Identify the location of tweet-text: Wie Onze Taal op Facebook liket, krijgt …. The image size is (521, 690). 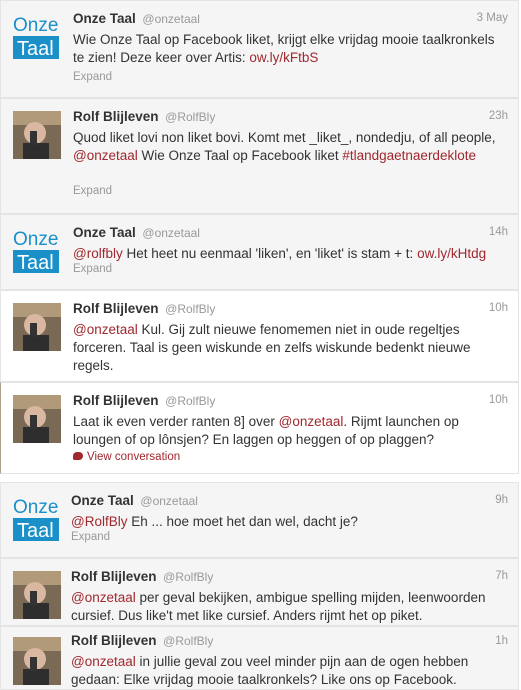
(289, 49).